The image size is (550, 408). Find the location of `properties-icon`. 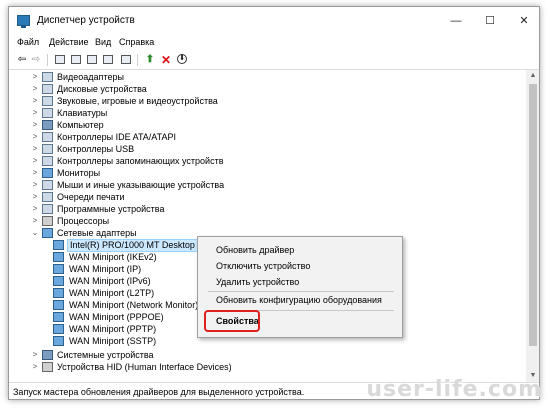

properties-icon is located at coordinates (76, 60).